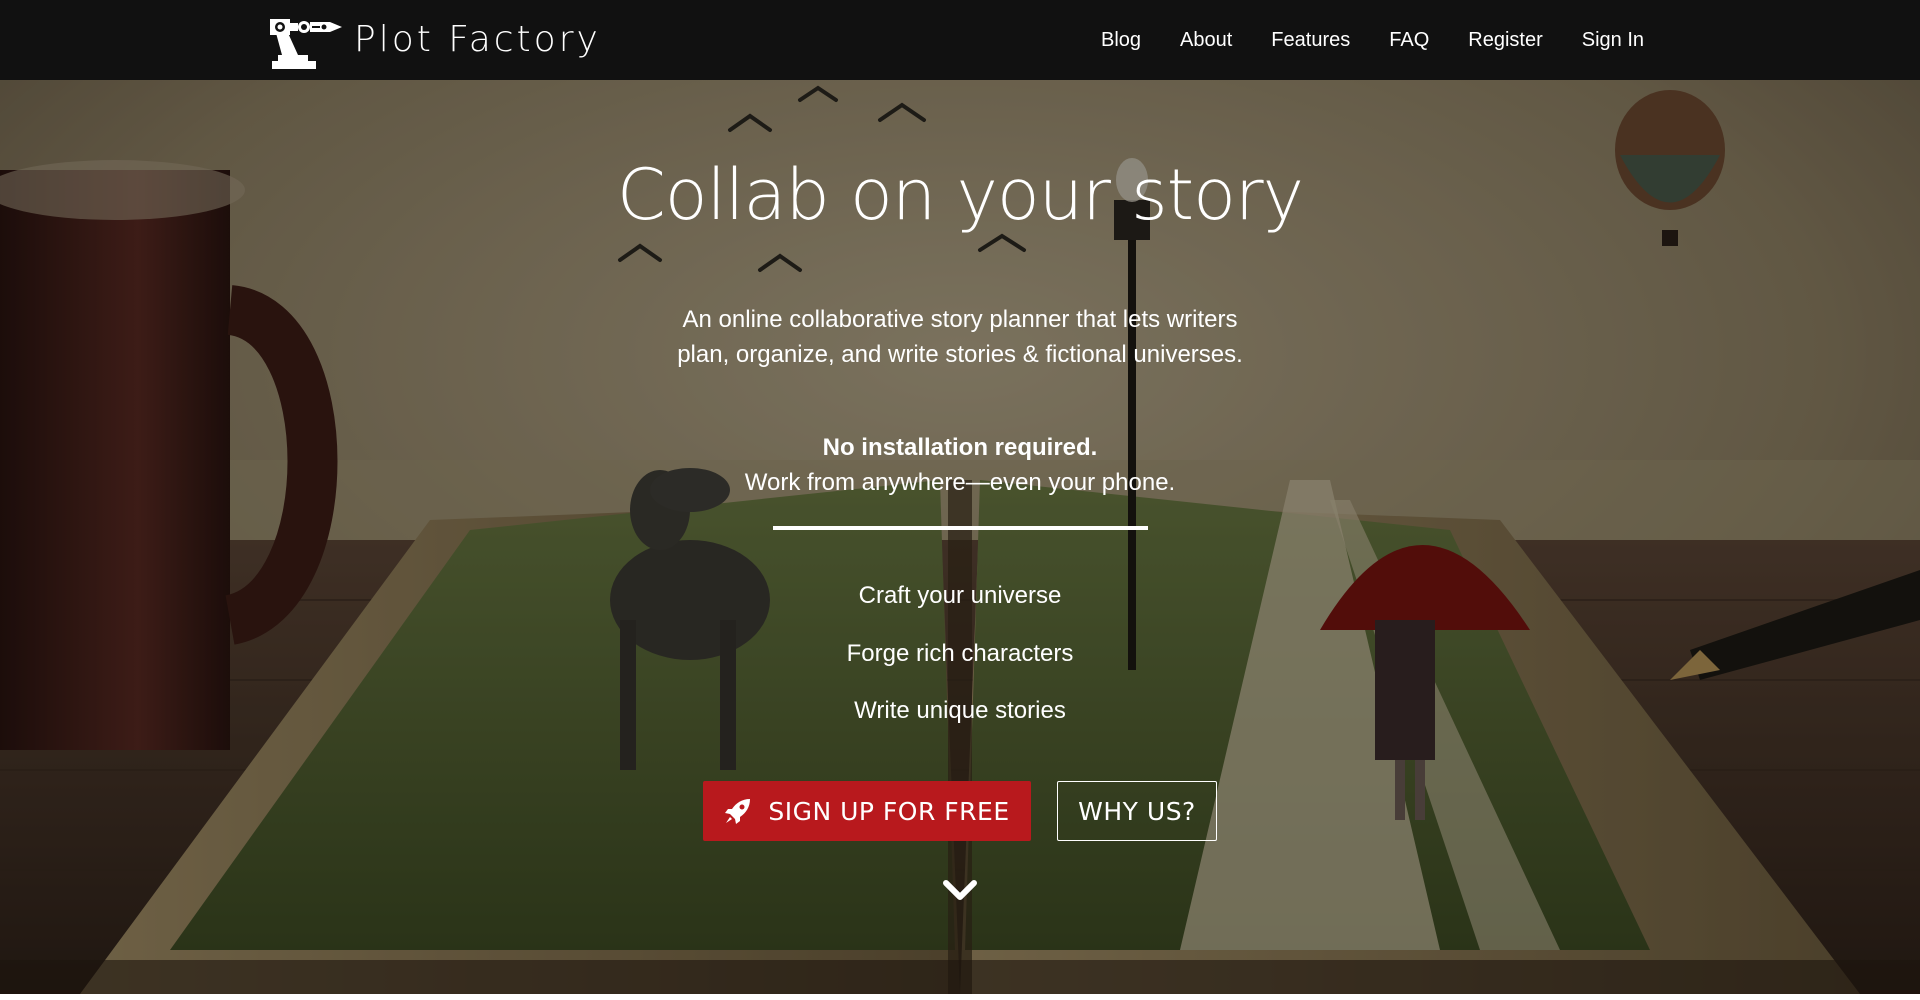 The height and width of the screenshot is (1000, 1920). I want to click on hero-divider, so click(960, 528).